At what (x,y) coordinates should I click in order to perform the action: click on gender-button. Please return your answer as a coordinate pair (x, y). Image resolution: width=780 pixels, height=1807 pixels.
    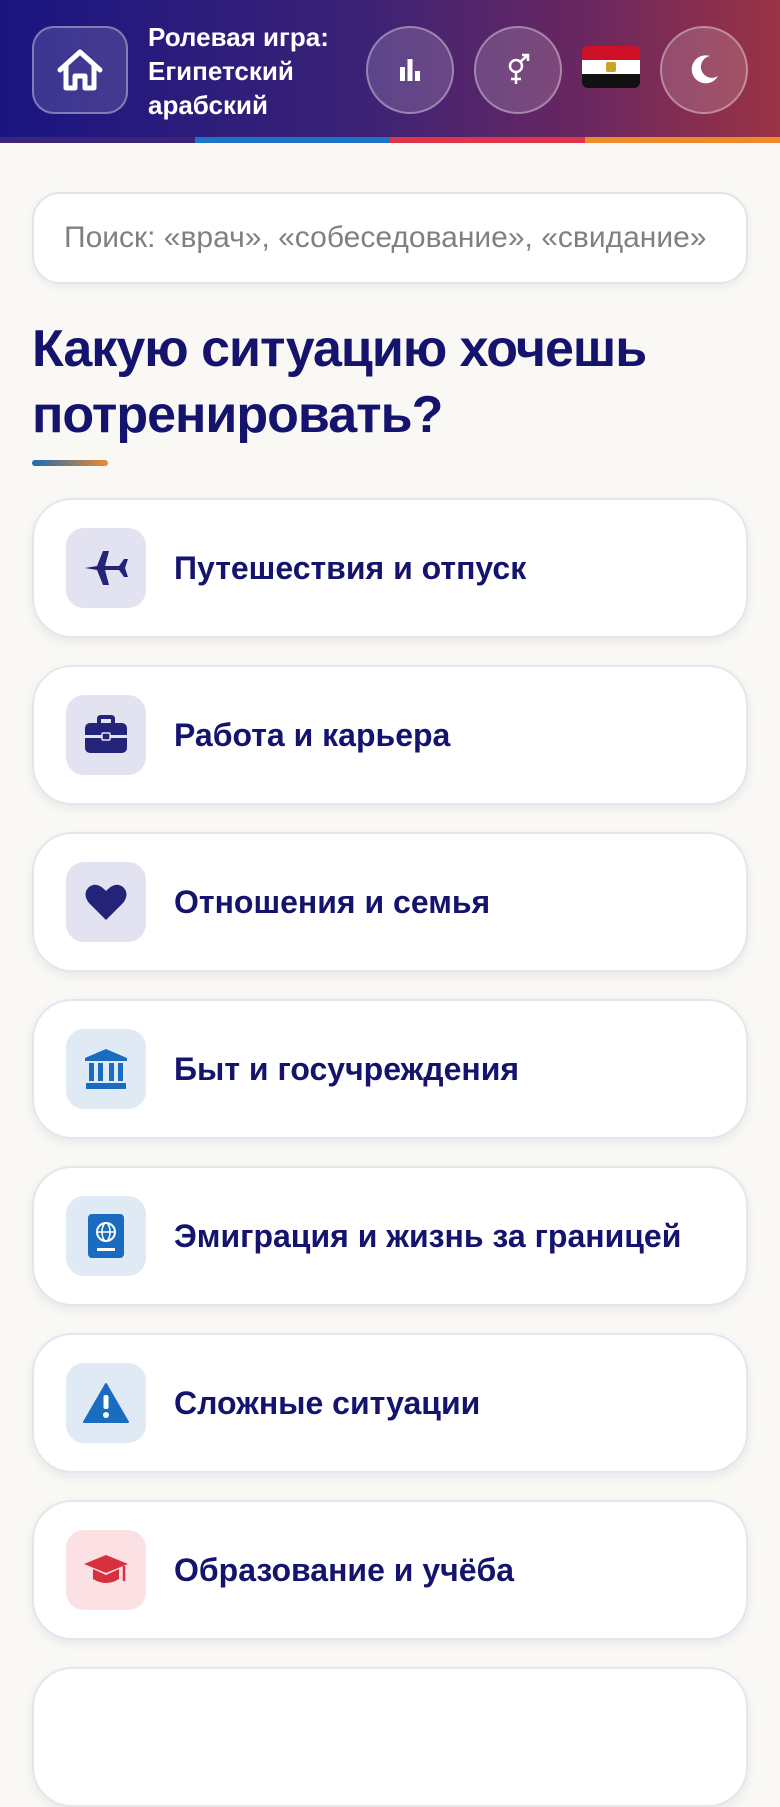
    Looking at the image, I should click on (518, 70).